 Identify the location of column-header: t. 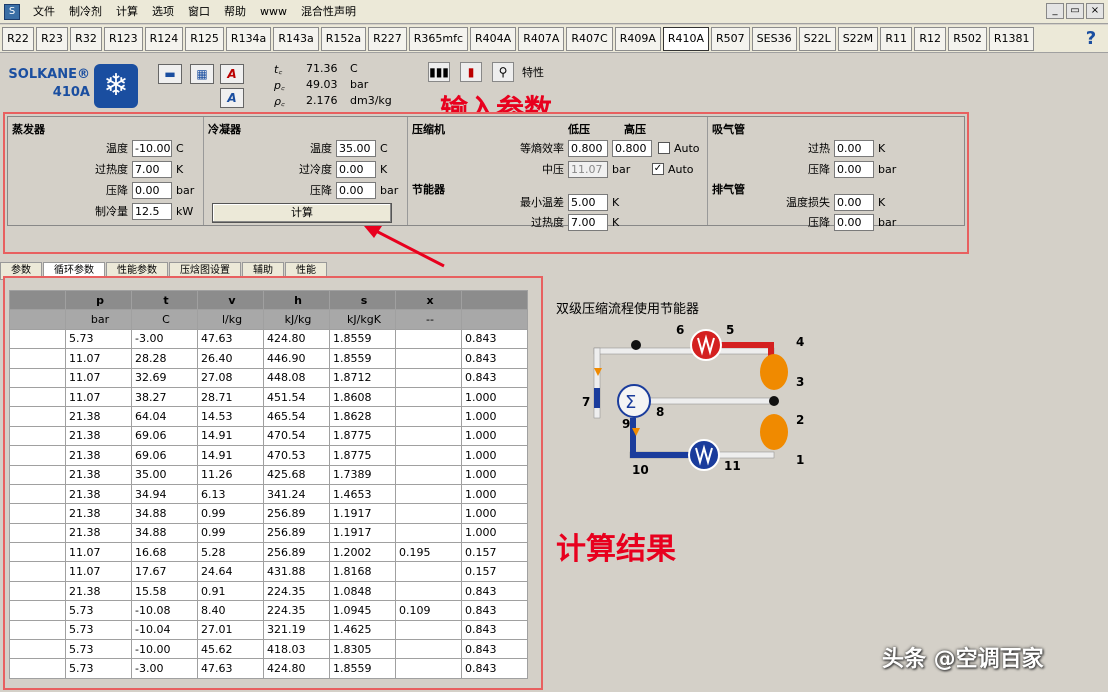
(164, 300).